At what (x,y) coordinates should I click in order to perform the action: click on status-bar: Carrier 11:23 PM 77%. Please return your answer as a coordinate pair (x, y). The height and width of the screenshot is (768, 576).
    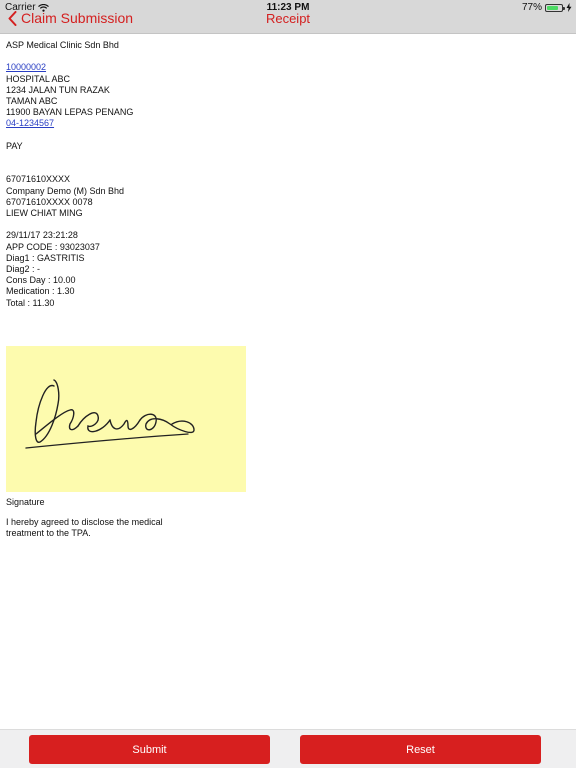
    Looking at the image, I should click on (288, 7).